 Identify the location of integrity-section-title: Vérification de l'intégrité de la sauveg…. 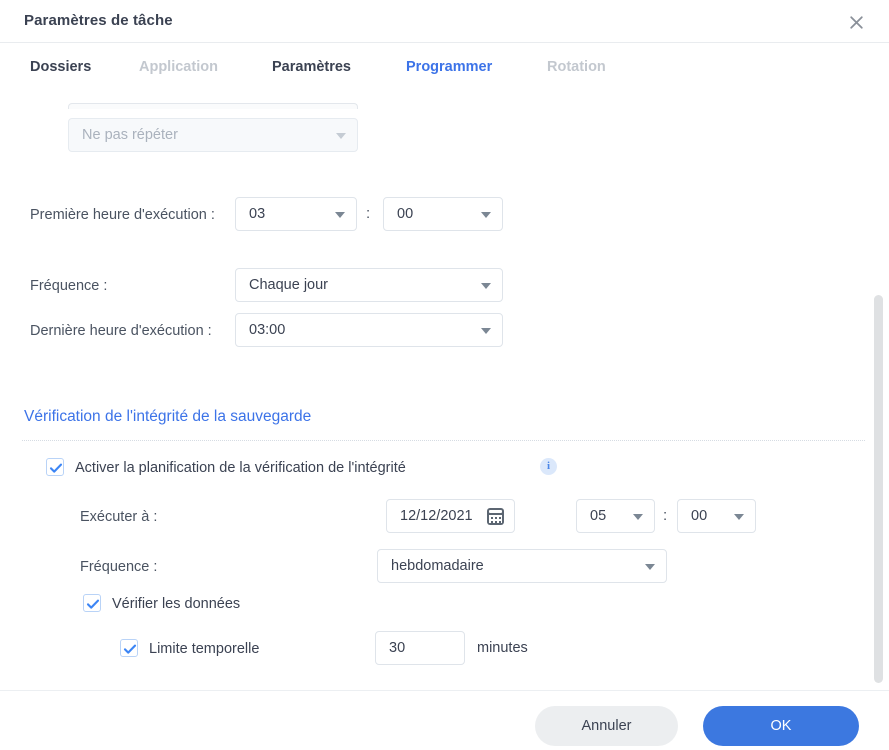
(168, 416).